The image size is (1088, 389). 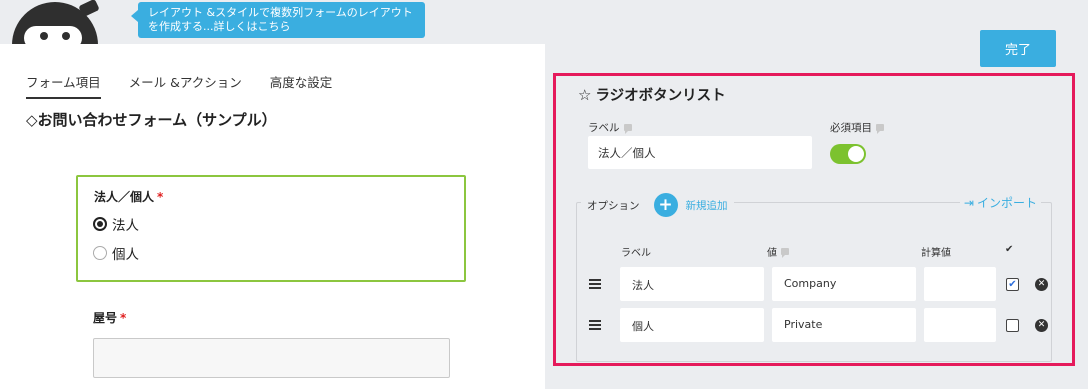 What do you see at coordinates (271, 228) in the screenshot?
I see `corporate-individual-field: 法人／個人 * 法人 個人` at bounding box center [271, 228].